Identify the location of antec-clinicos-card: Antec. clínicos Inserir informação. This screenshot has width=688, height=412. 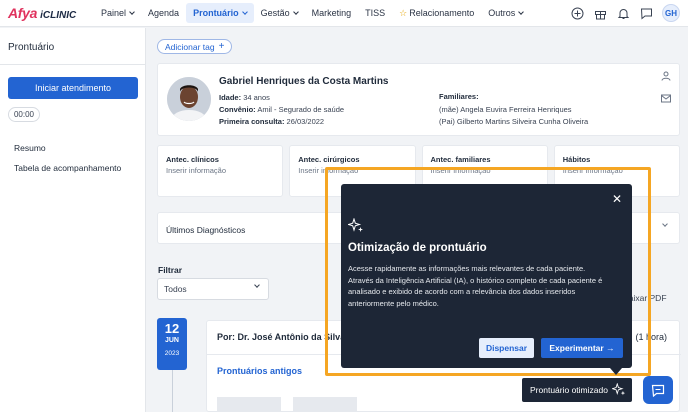
(220, 171).